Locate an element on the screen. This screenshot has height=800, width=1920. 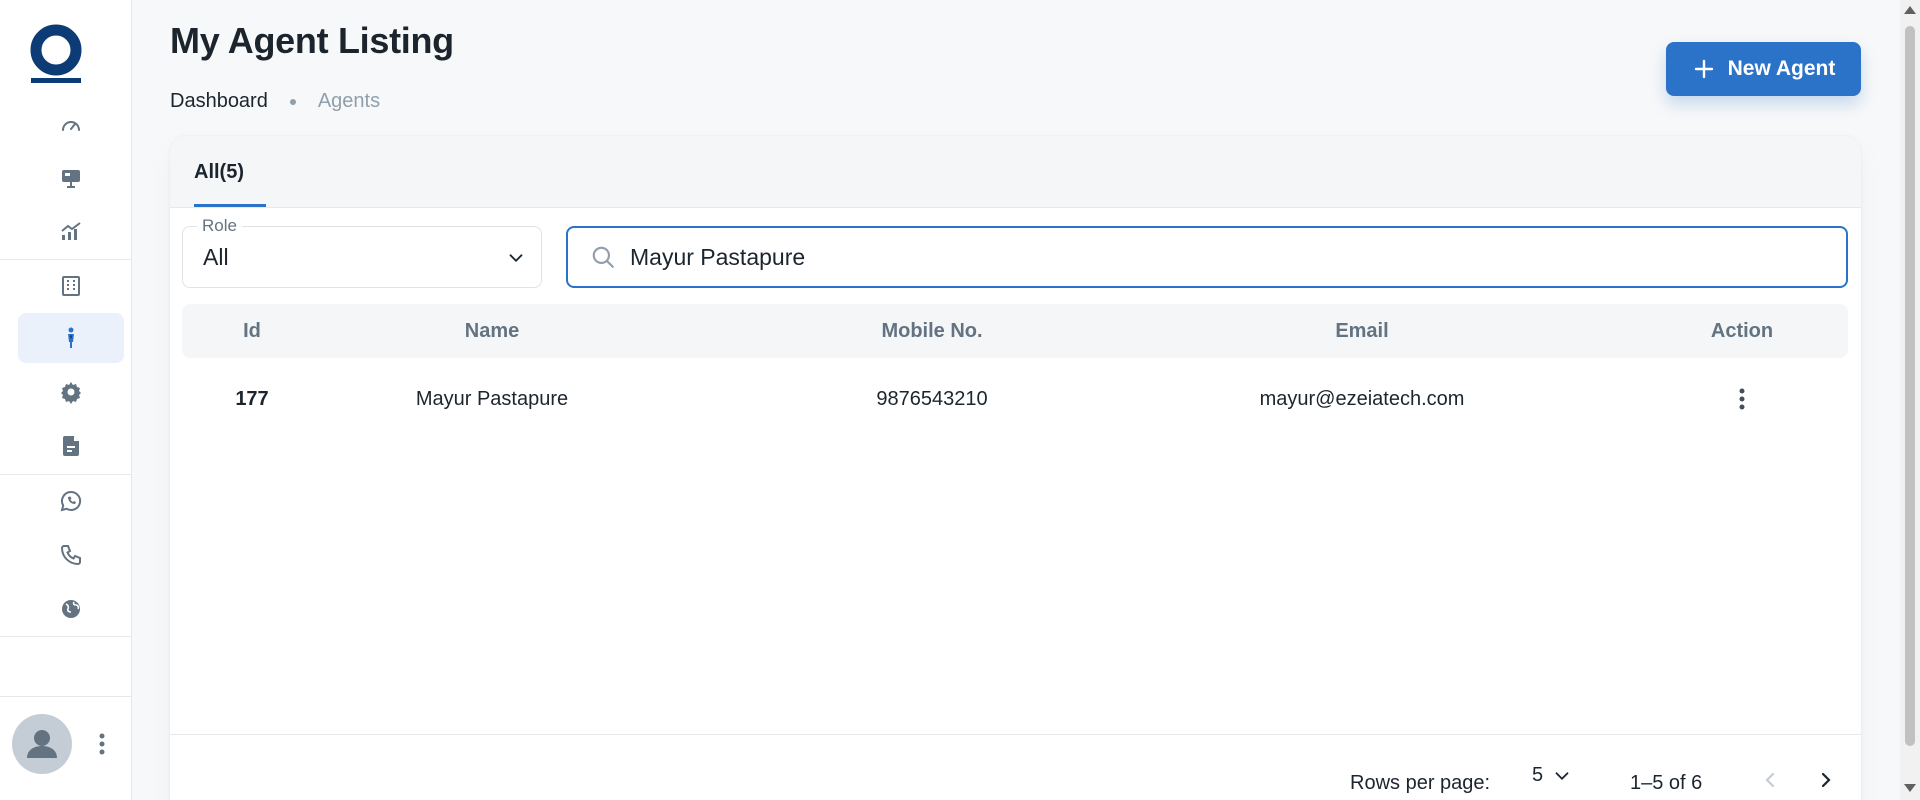
plus-icon is located at coordinates (1703, 69).